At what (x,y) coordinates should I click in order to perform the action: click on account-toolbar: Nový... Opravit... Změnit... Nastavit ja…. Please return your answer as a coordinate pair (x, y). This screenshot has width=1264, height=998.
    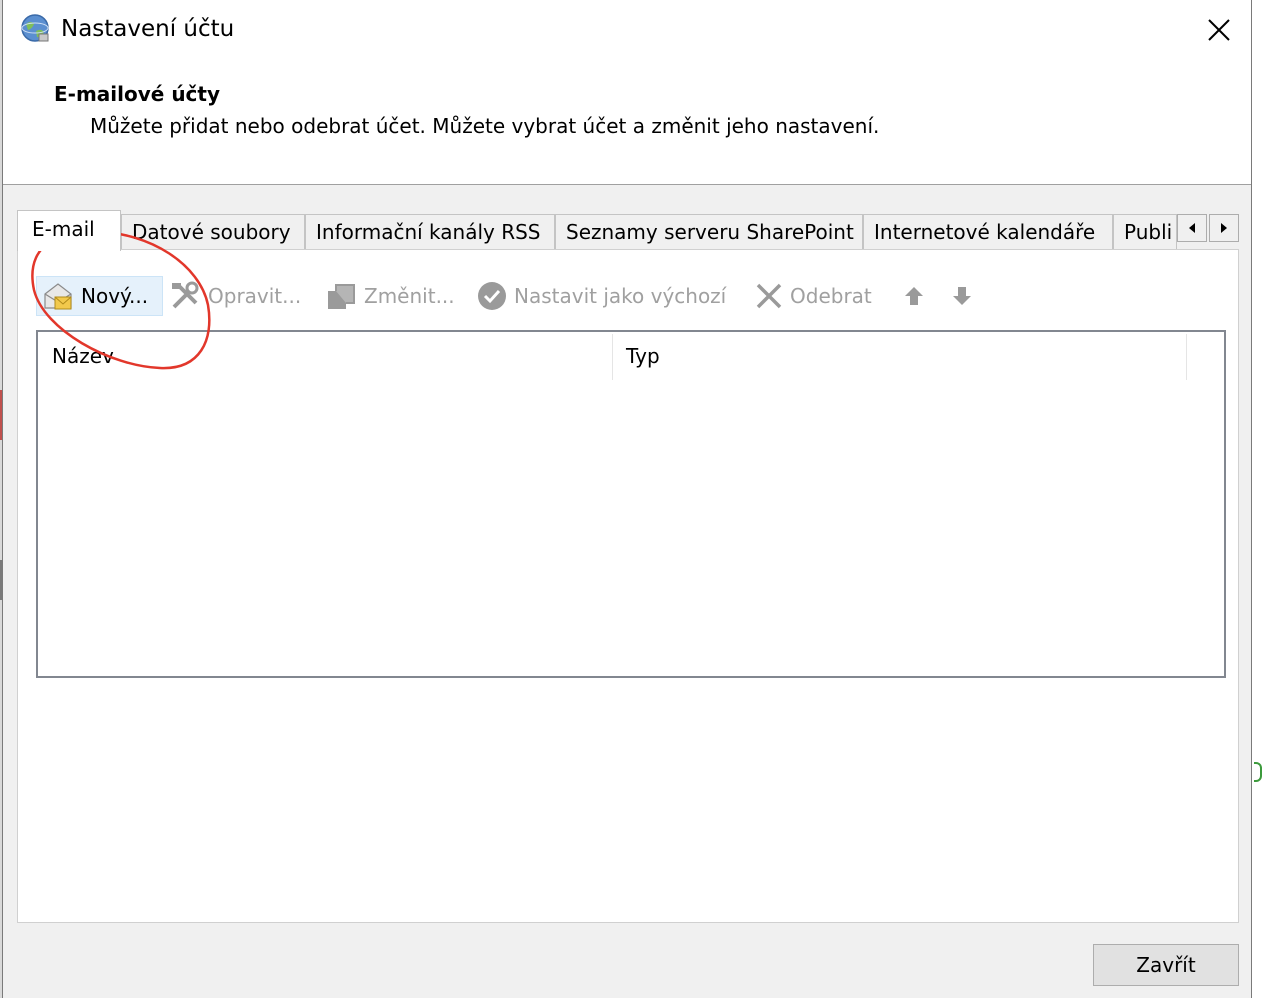
    Looking at the image, I should click on (631, 296).